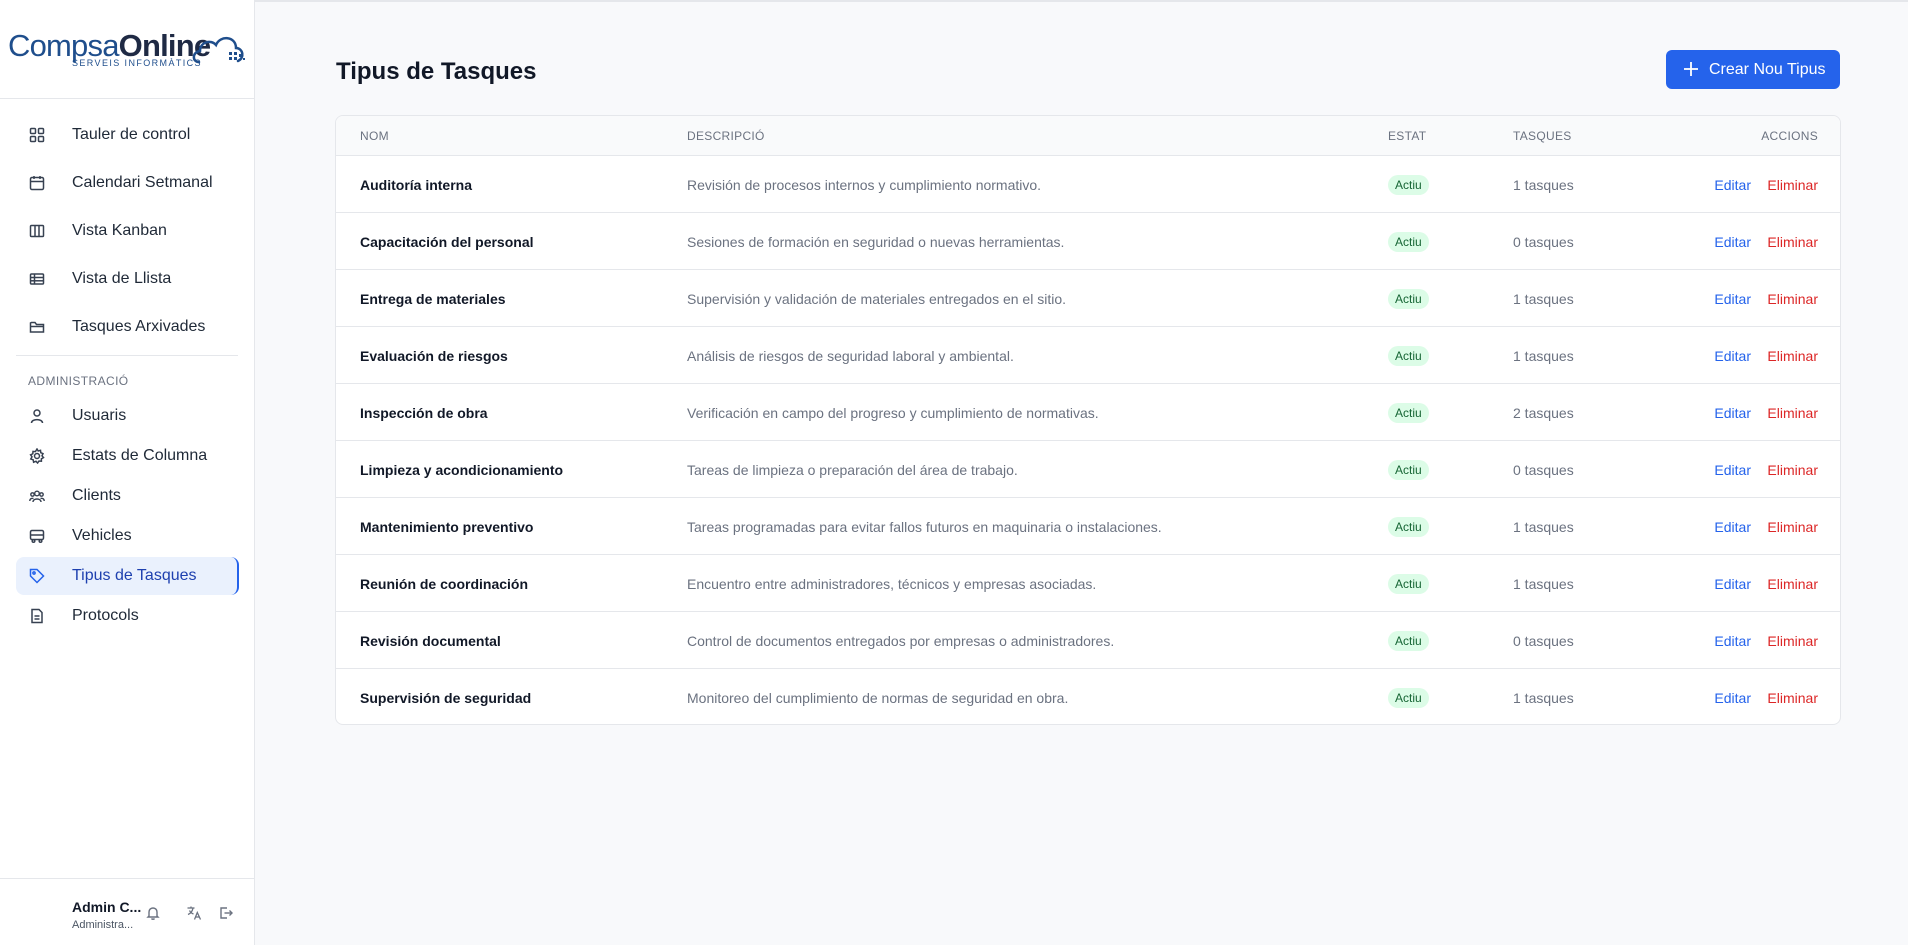 This screenshot has width=1908, height=945. Describe the element at coordinates (137, 63) in the screenshot. I see `brand-tagline: SERVEIS INFORMÀTICS` at that location.